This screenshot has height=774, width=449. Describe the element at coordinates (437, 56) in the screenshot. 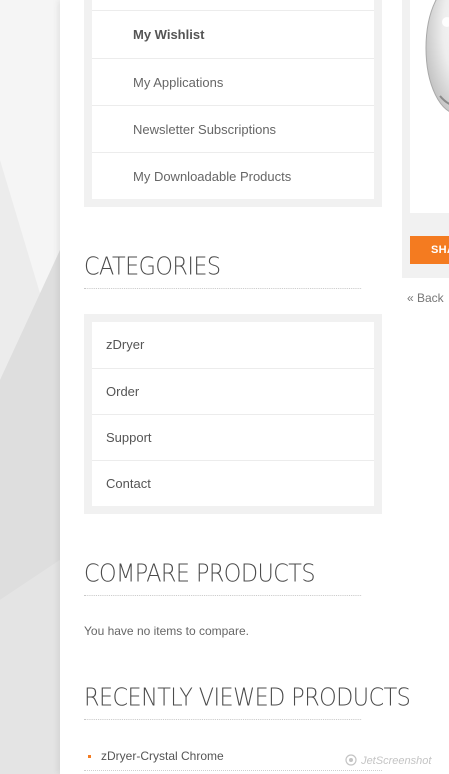

I see `product-photo-icon` at that location.